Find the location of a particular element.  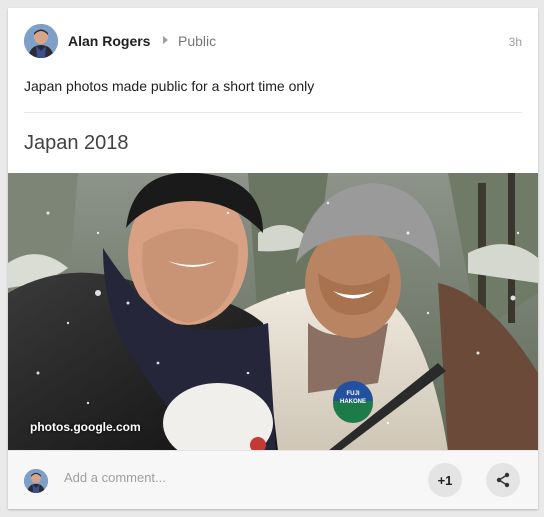

post-timestamp: 3h is located at coordinates (515, 42).